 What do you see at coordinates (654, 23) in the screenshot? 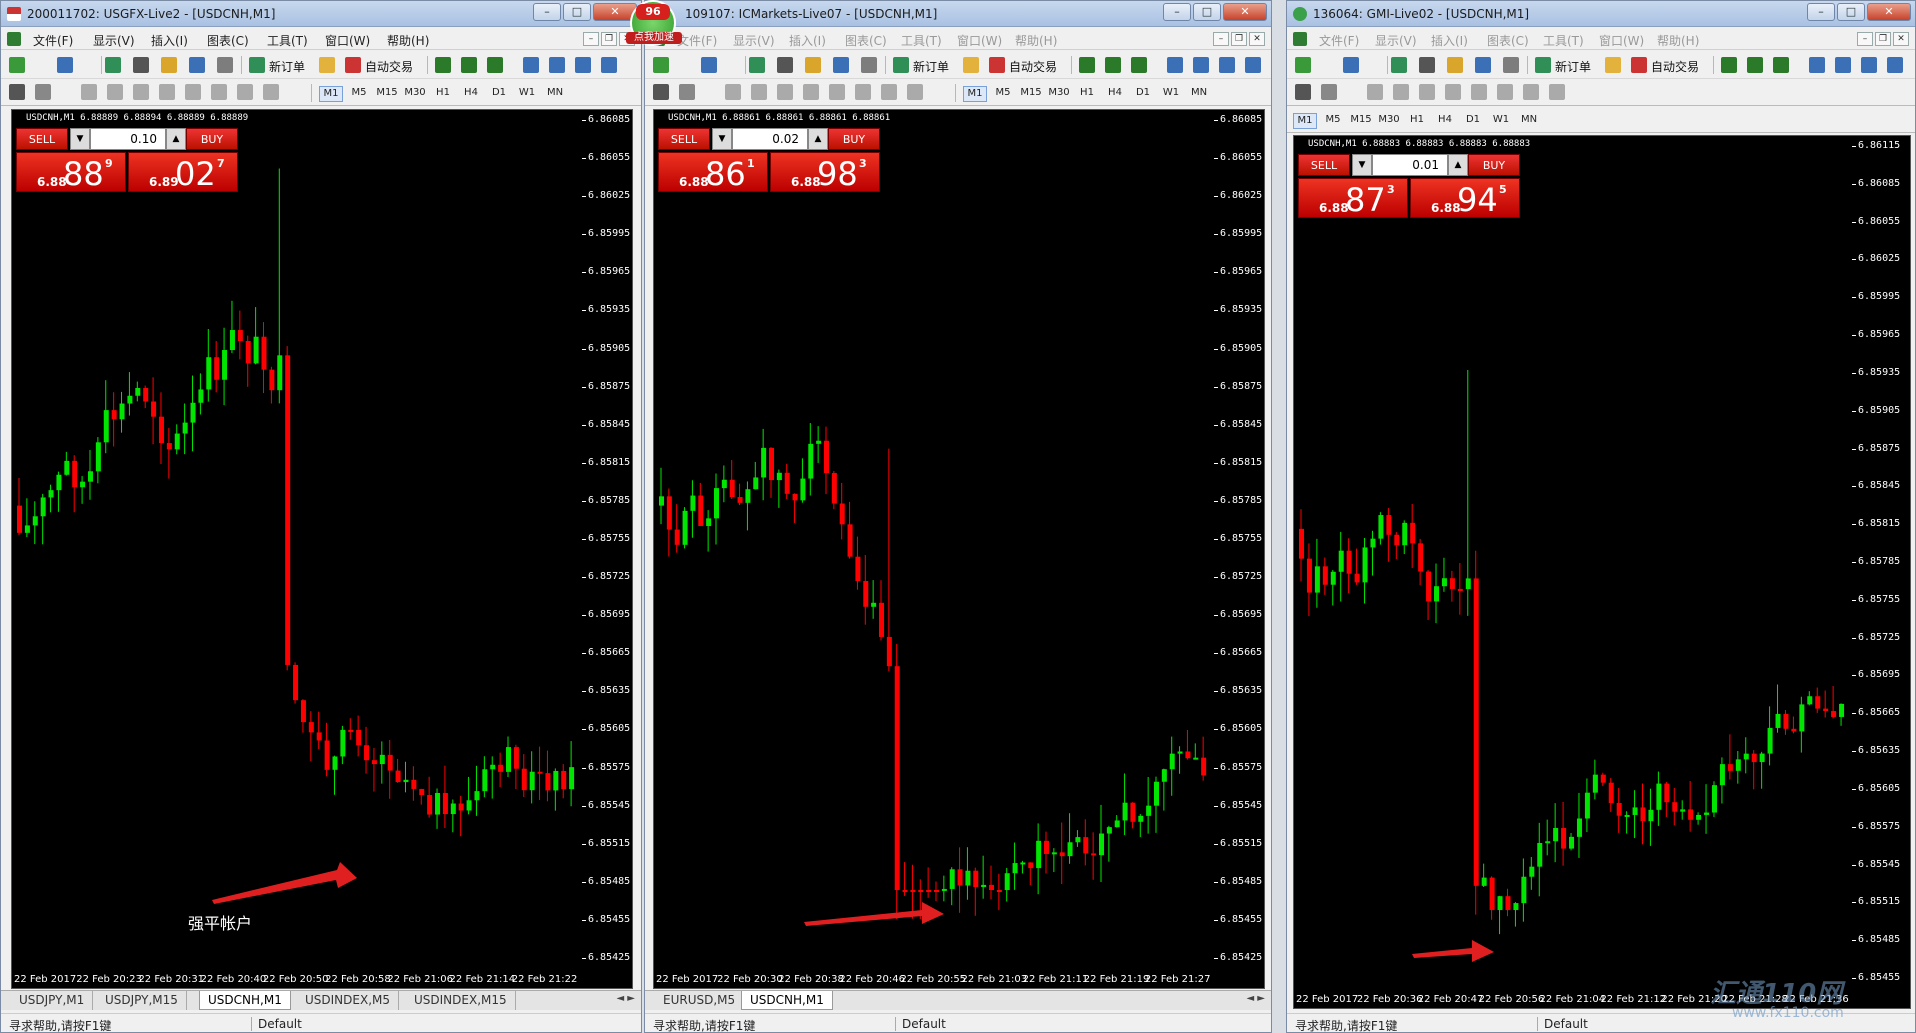
I see `accelerator-badge: 96 点我加速` at bounding box center [654, 23].